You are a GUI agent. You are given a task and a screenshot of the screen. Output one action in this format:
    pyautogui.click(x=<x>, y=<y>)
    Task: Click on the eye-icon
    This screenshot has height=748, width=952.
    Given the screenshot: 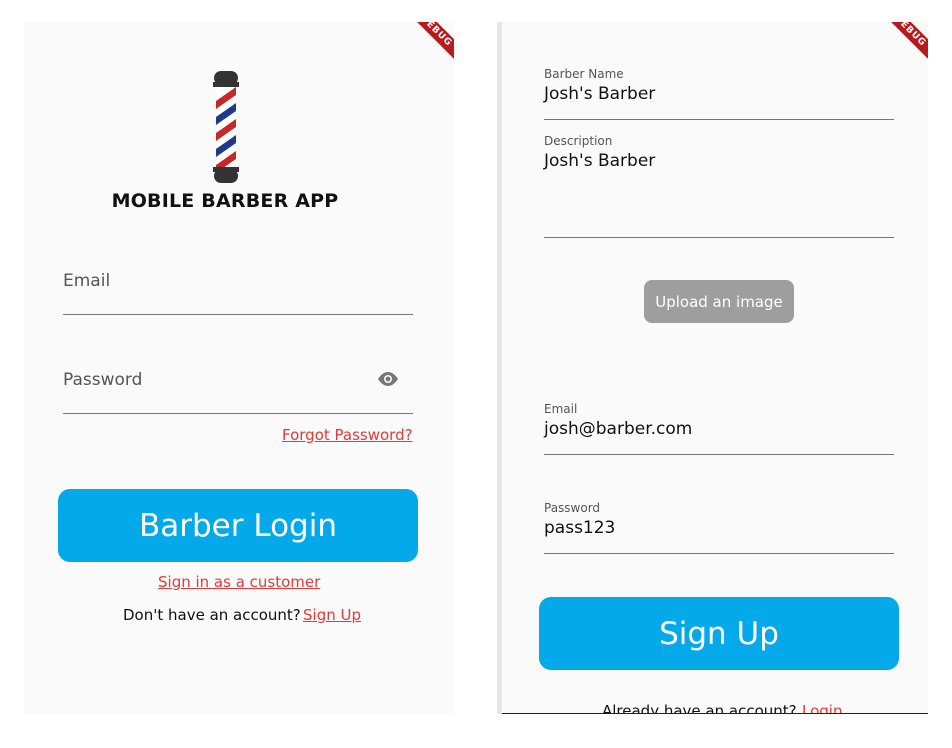 What is the action you would take?
    pyautogui.click(x=388, y=379)
    